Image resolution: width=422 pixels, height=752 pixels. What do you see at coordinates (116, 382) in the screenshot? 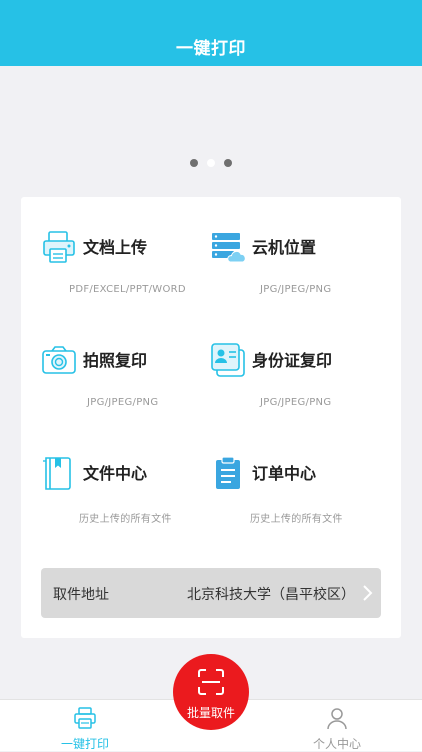
I see `tile-photo-copy: 拍照复印 JPG/JPEG/PNG` at bounding box center [116, 382].